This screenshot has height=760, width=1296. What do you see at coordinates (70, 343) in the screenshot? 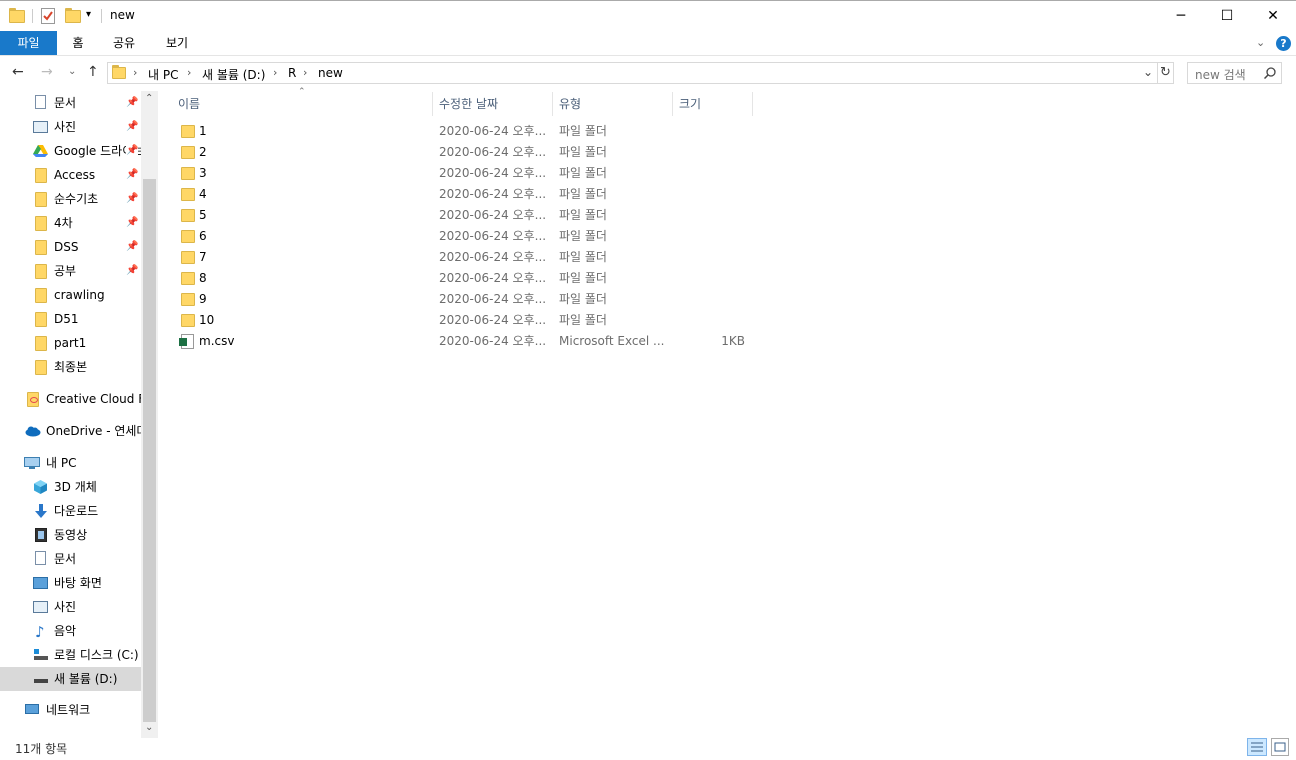
I see `sidebar-item-part1: part1` at bounding box center [70, 343].